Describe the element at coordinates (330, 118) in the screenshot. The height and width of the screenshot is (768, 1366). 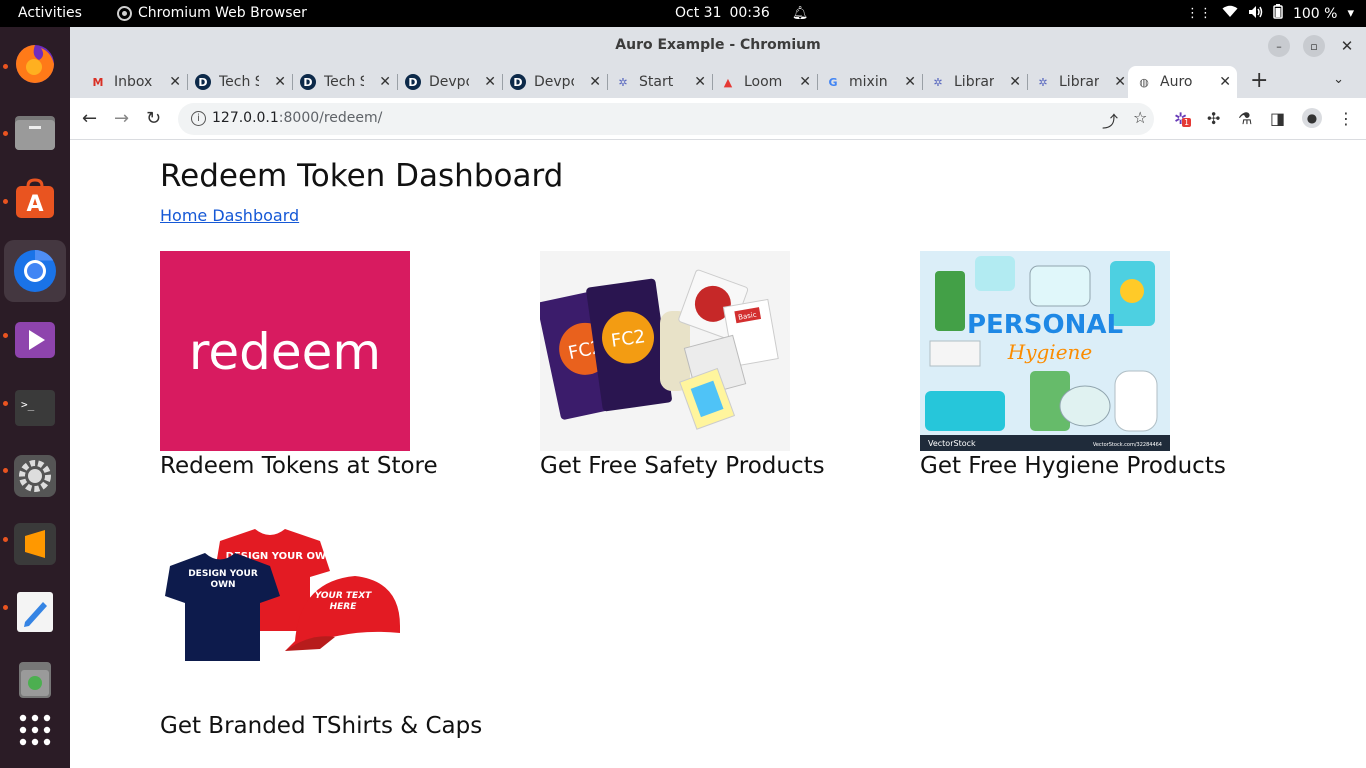
I see `url-path: :8000/redeem/` at that location.